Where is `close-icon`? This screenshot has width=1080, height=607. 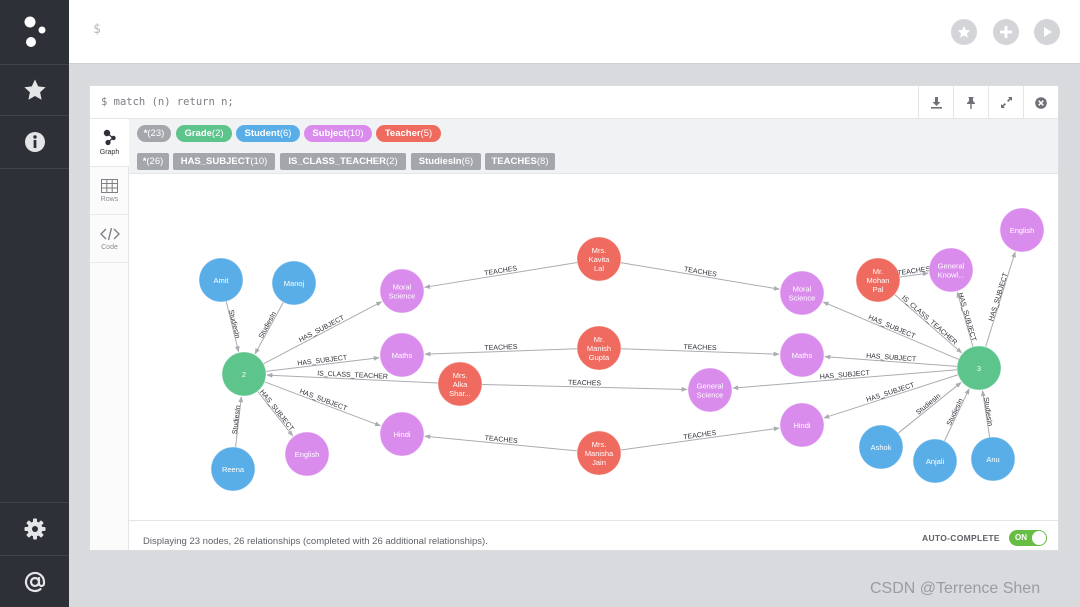 close-icon is located at coordinates (1041, 102).